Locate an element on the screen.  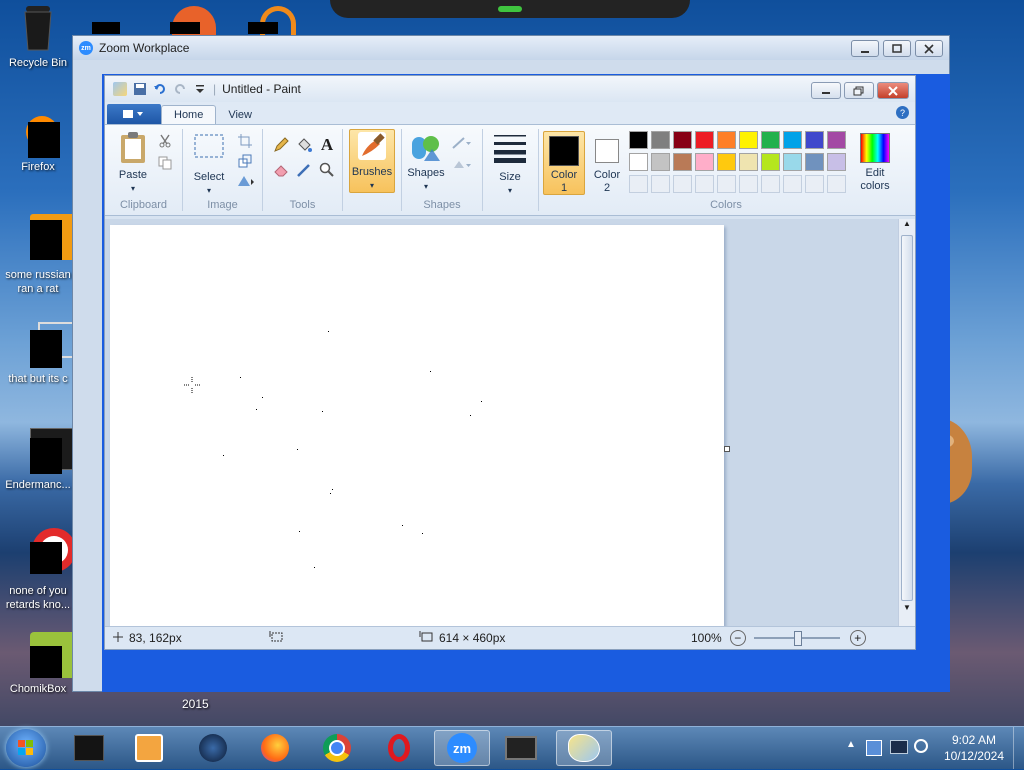
text-icon: A is located at coordinates (327, 145).